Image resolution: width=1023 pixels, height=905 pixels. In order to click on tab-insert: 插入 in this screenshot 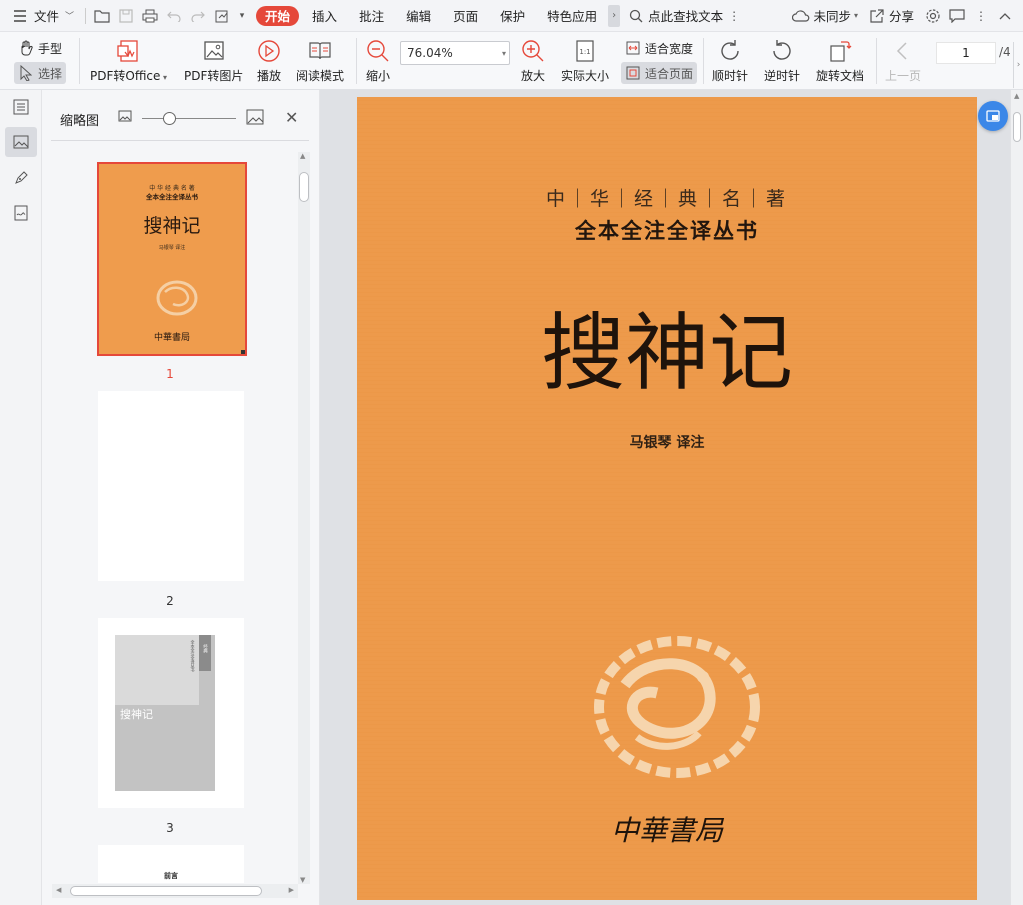, I will do `click(324, 16)`.